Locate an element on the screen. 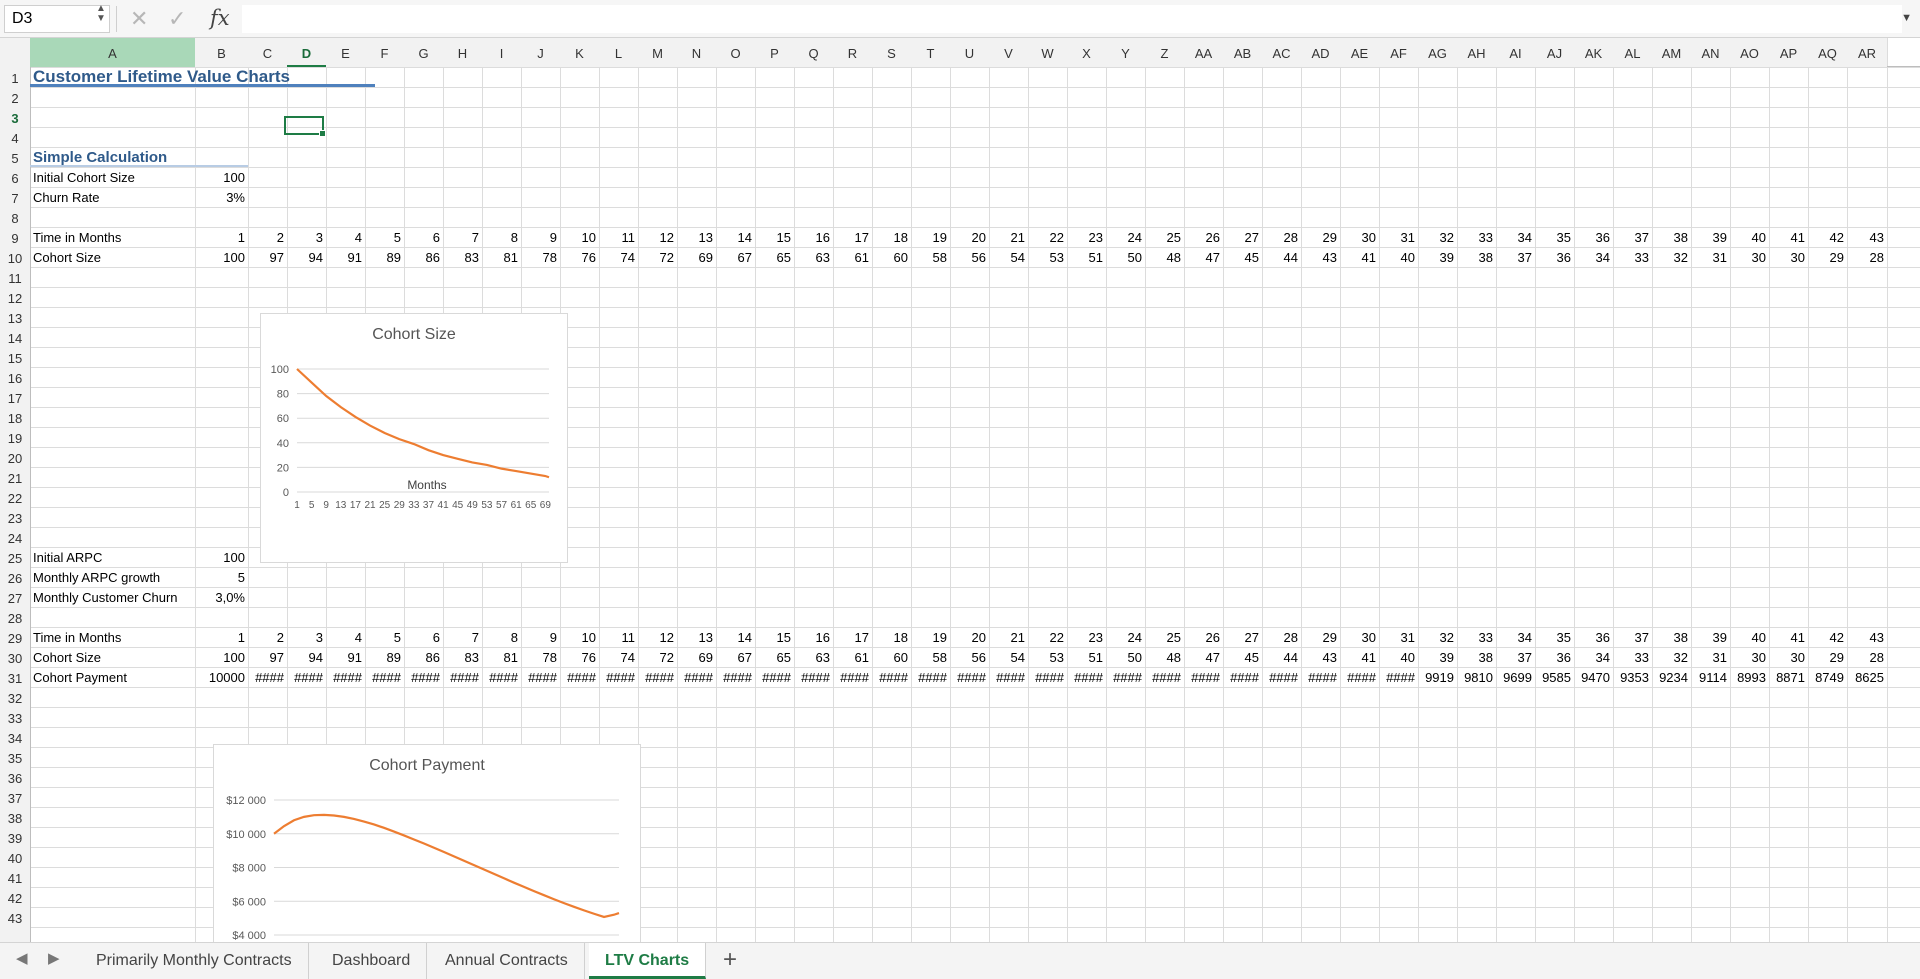  column-header-i: I is located at coordinates (501, 52).